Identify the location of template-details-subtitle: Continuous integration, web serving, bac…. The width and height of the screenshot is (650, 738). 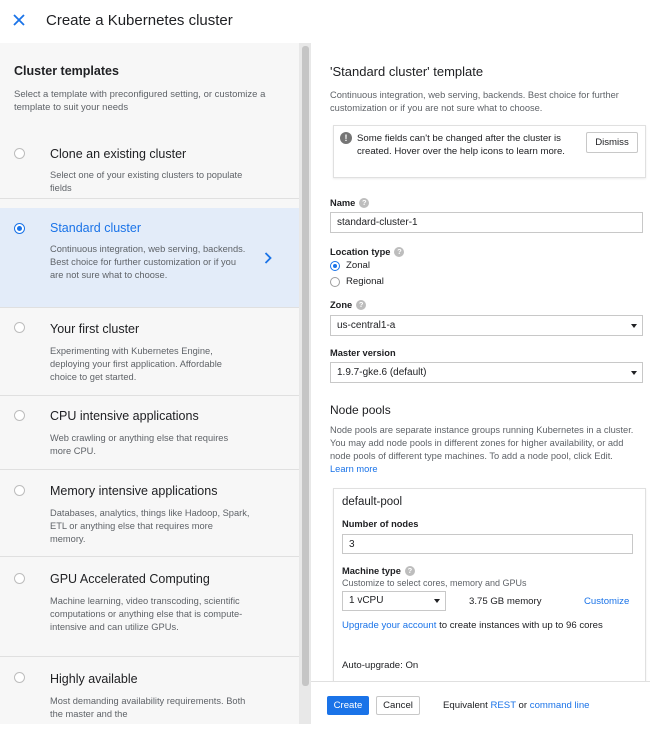
(474, 101).